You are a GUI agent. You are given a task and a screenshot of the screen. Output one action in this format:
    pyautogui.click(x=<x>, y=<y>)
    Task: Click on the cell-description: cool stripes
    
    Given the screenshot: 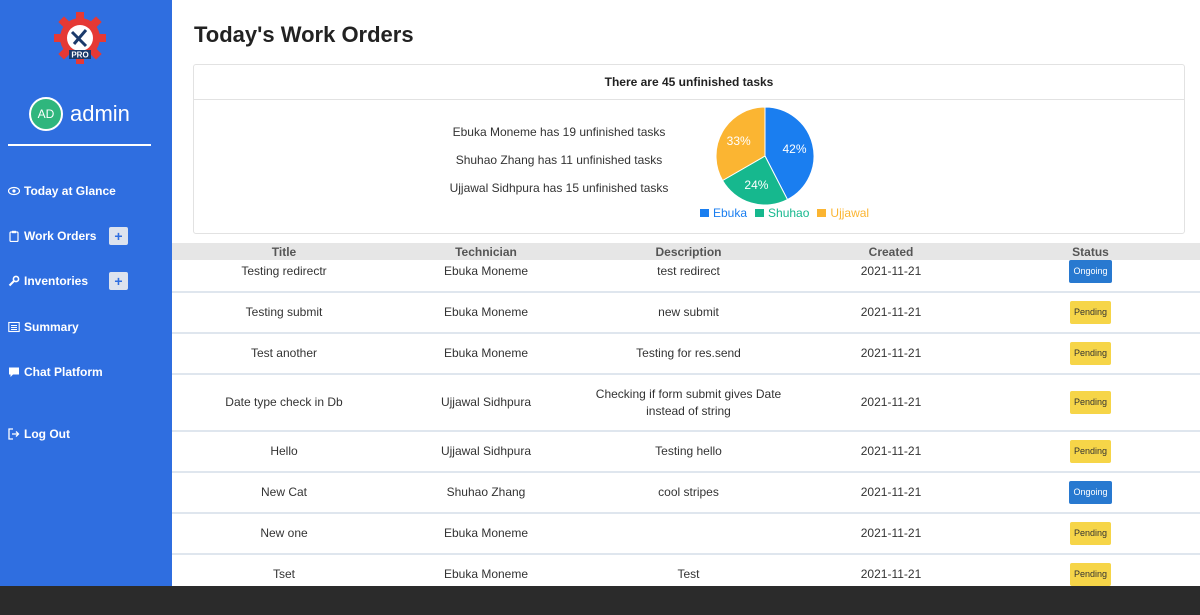 What is the action you would take?
    pyautogui.click(x=688, y=492)
    